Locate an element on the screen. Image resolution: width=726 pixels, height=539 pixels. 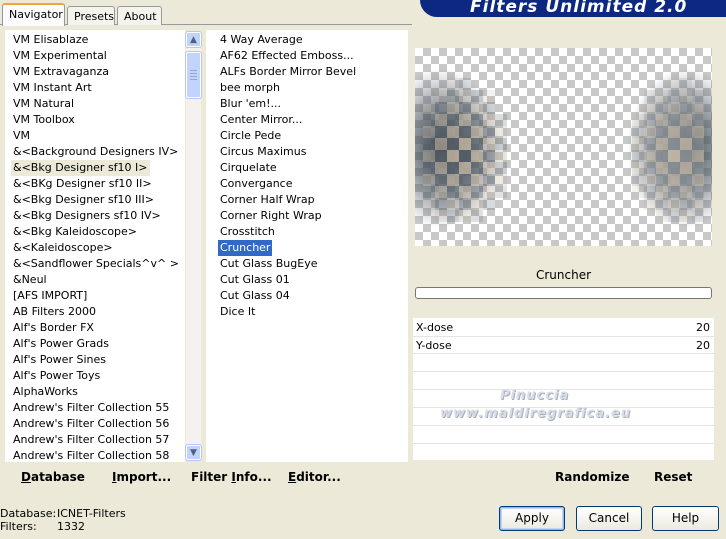
category-list-item: VM Toolbox is located at coordinates (44, 120).